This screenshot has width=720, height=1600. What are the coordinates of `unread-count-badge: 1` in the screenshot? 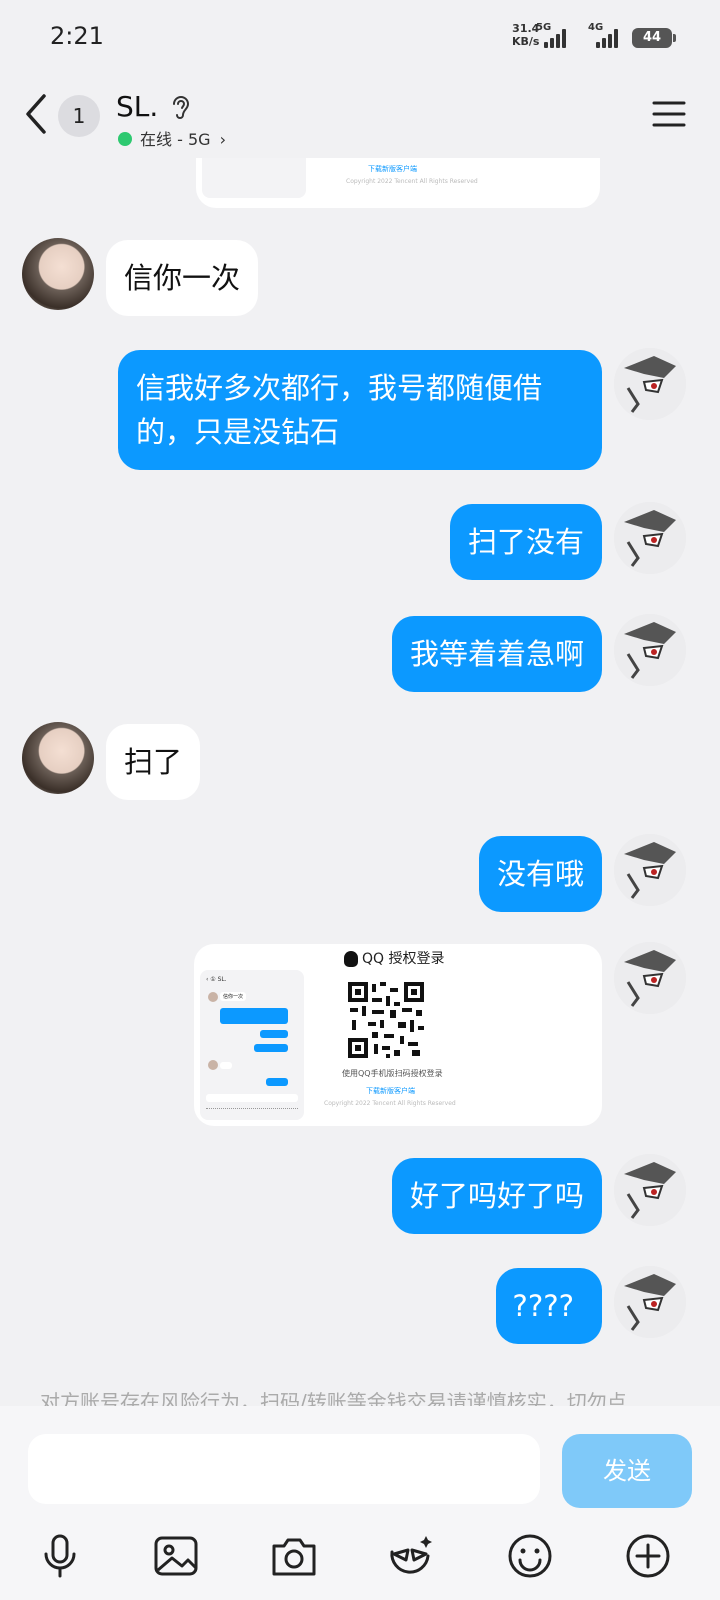 It's located at (79, 116).